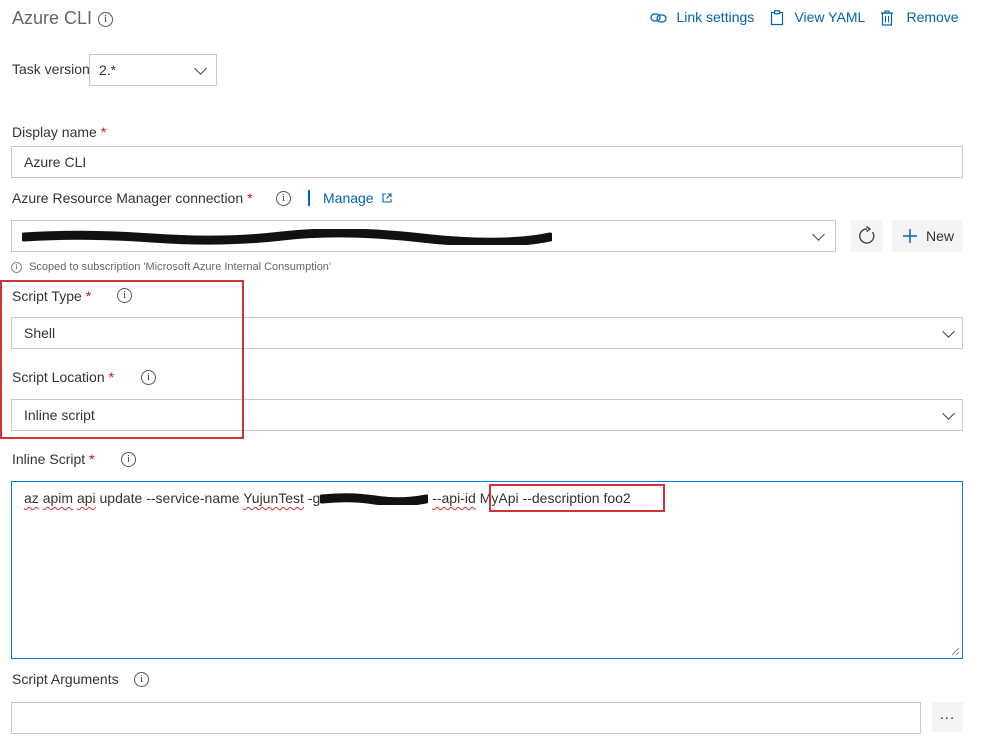 The height and width of the screenshot is (749, 982). I want to click on separator, so click(309, 198).